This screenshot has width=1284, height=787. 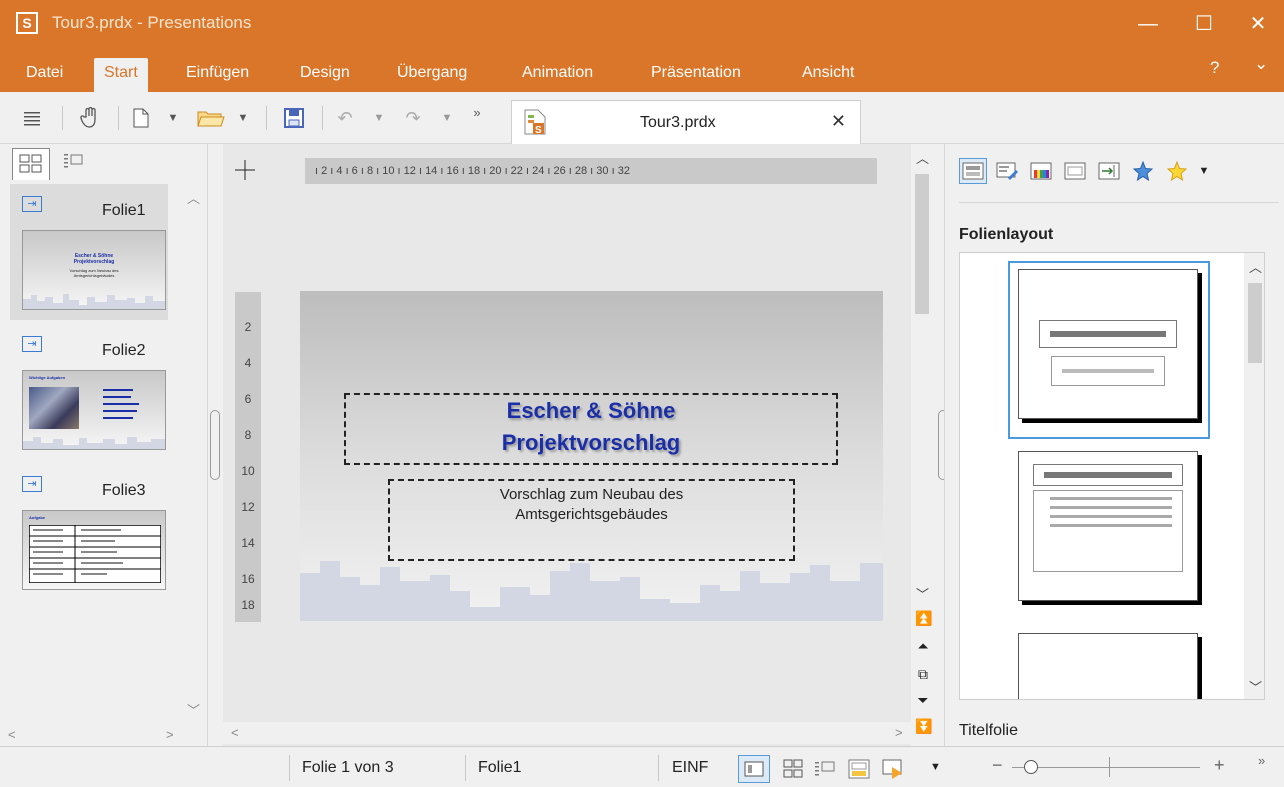 I want to click on open-dropdown-icon: ▼, so click(x=243, y=118).